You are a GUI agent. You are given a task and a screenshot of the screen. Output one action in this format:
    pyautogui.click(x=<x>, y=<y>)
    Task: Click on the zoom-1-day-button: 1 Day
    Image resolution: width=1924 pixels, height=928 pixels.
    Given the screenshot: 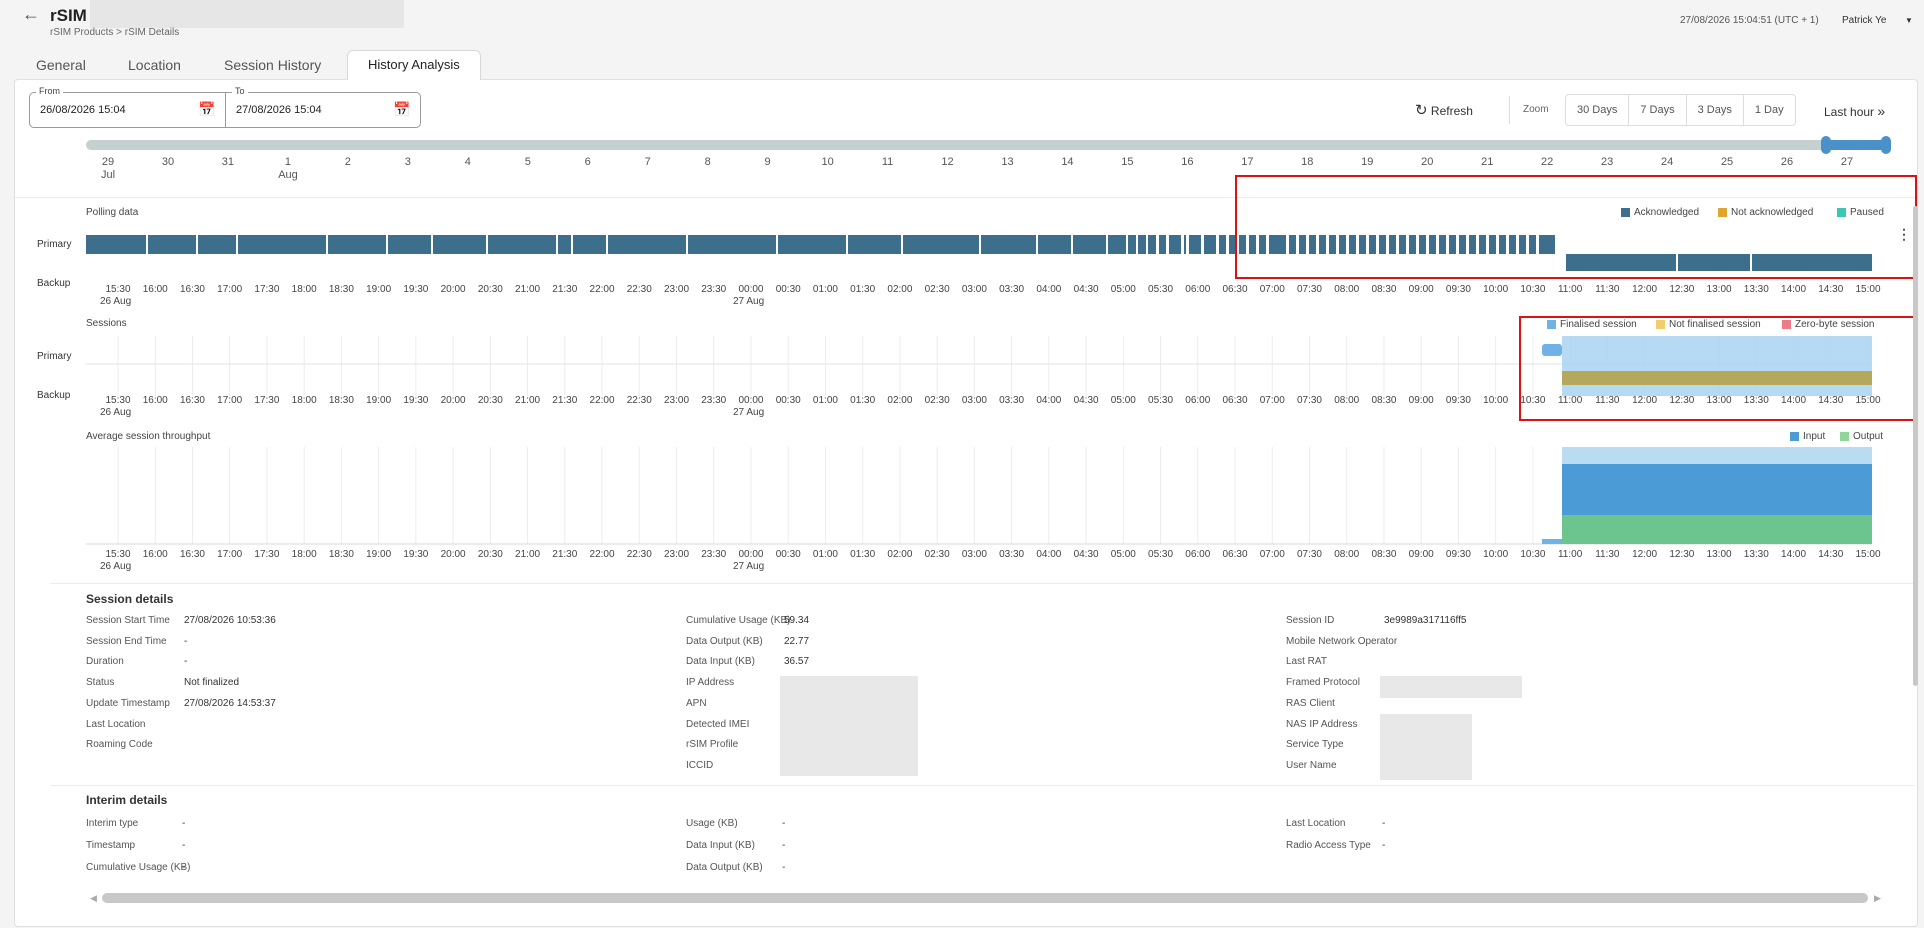 What is the action you would take?
    pyautogui.click(x=1769, y=110)
    